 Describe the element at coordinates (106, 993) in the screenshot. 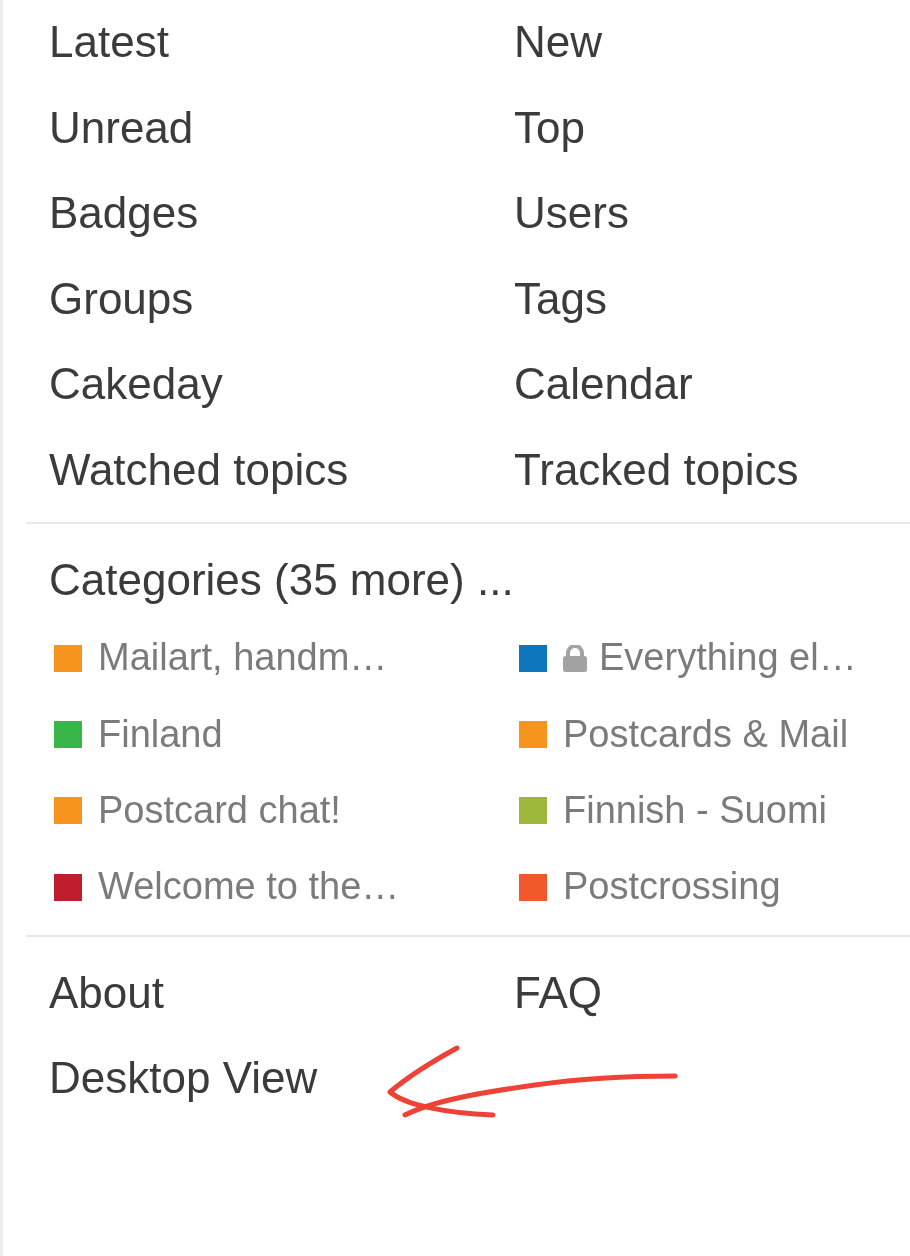

I see `menu-link: About` at that location.